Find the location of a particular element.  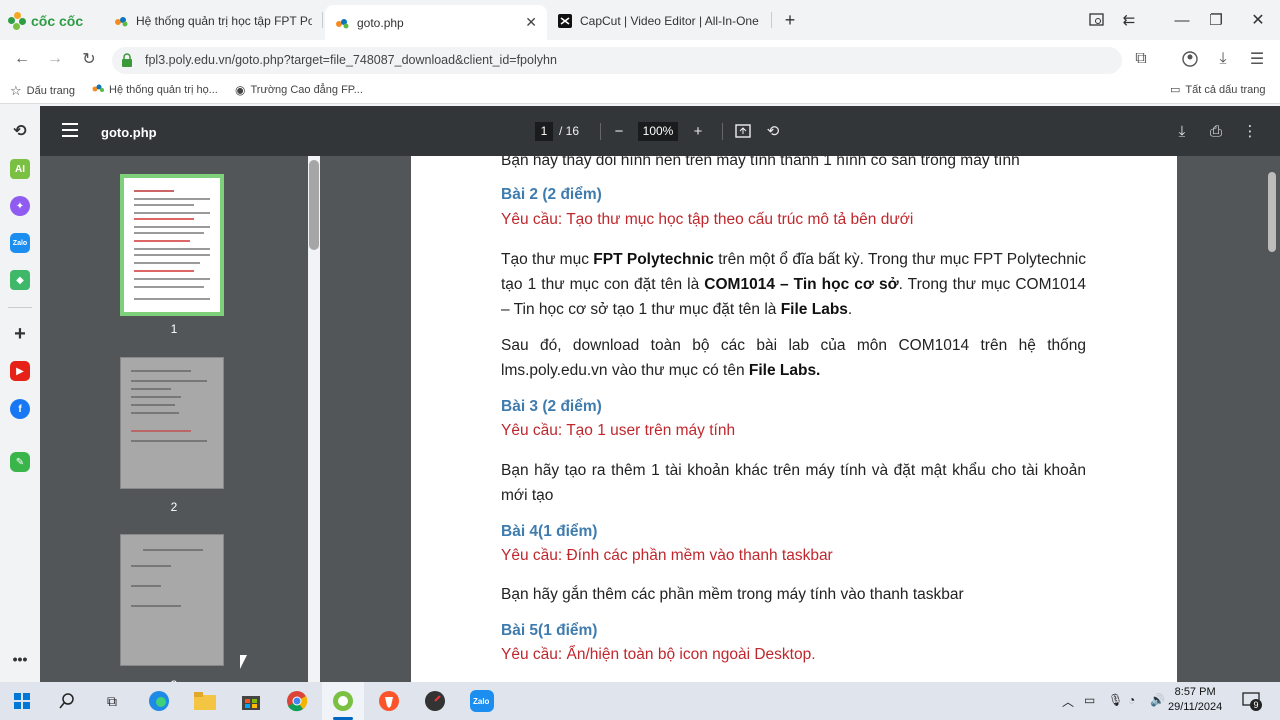

folder-icon: ▭ is located at coordinates (1175, 90).